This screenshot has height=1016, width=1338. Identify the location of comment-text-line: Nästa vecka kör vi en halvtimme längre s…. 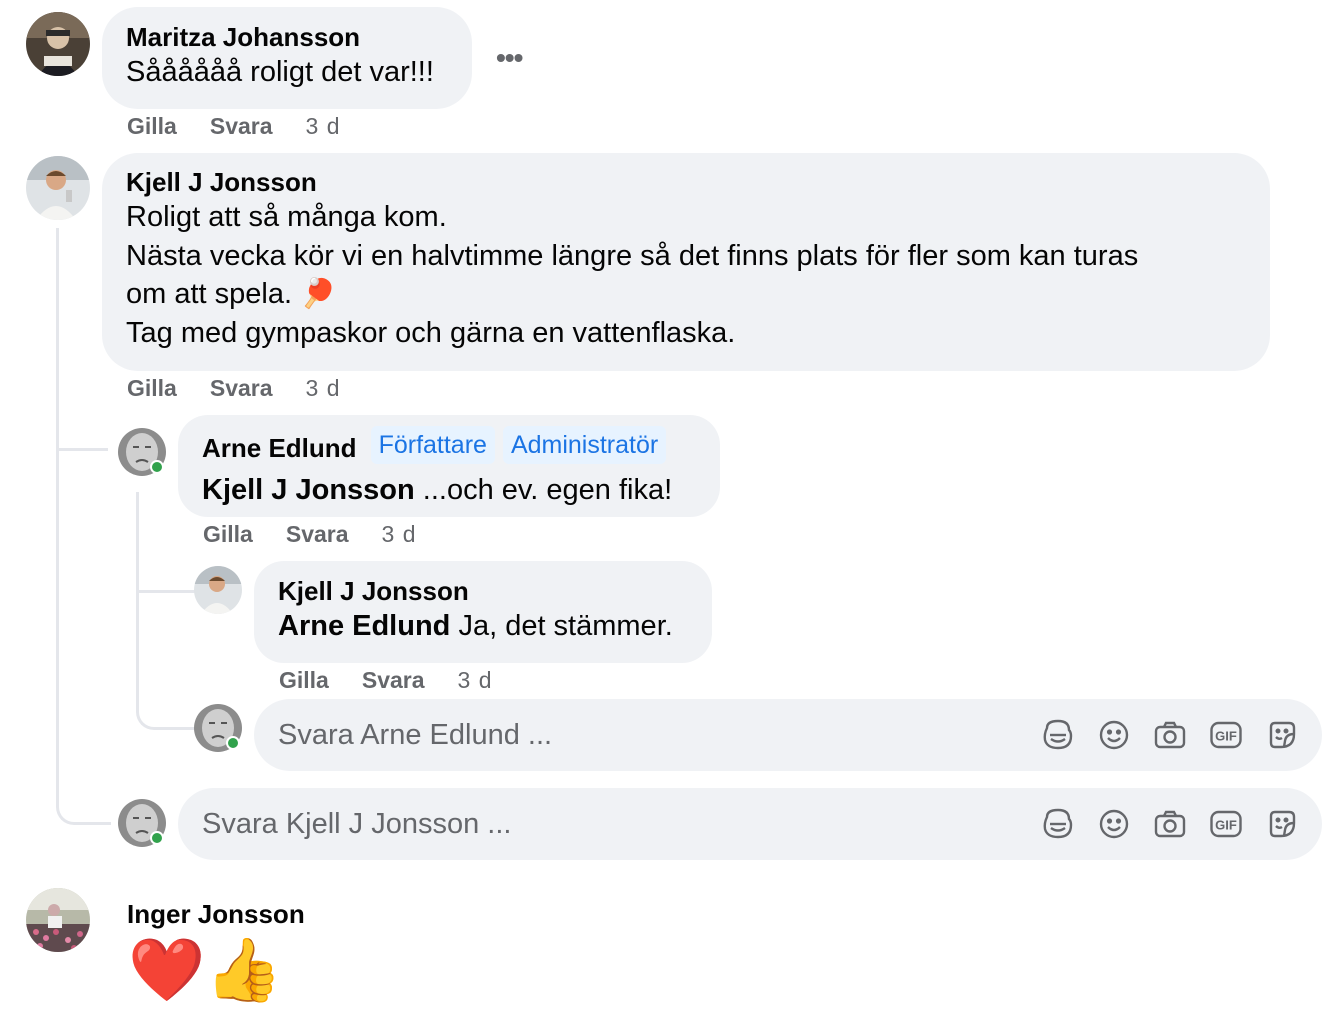
(632, 255).